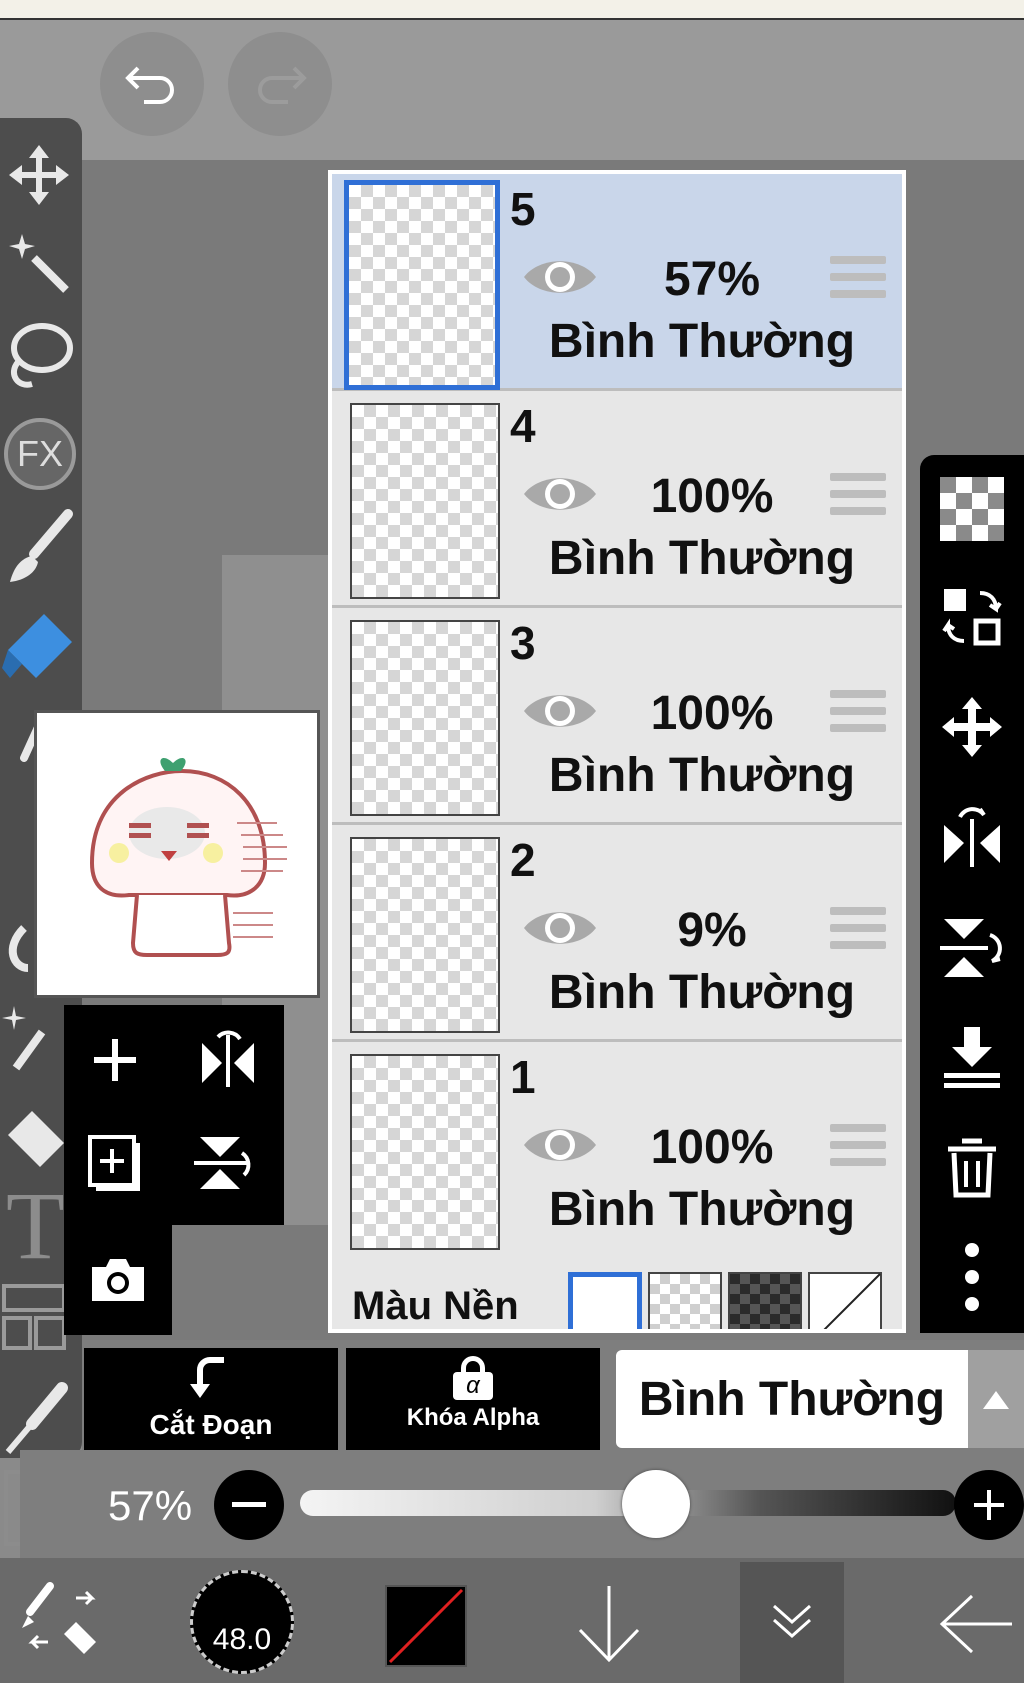 Image resolution: width=1024 pixels, height=1683 pixels. I want to click on eyedropper-icon, so click(37, 1420).